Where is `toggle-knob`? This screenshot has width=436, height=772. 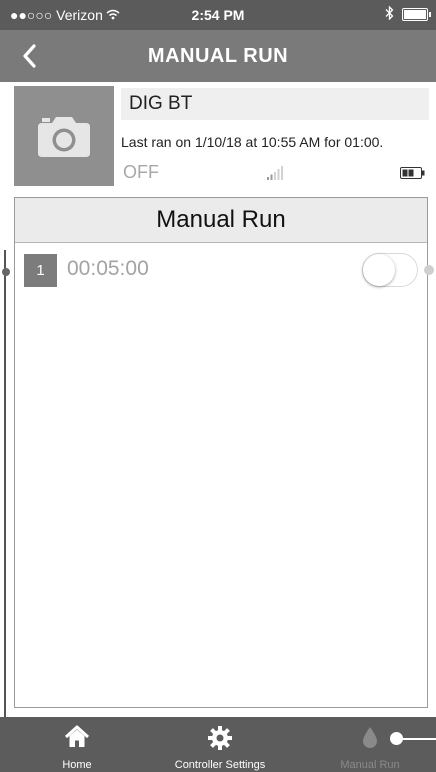
toggle-knob is located at coordinates (379, 270).